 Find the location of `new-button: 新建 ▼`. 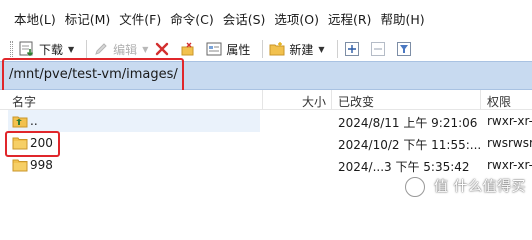

new-button: 新建 ▼ is located at coordinates (297, 49).